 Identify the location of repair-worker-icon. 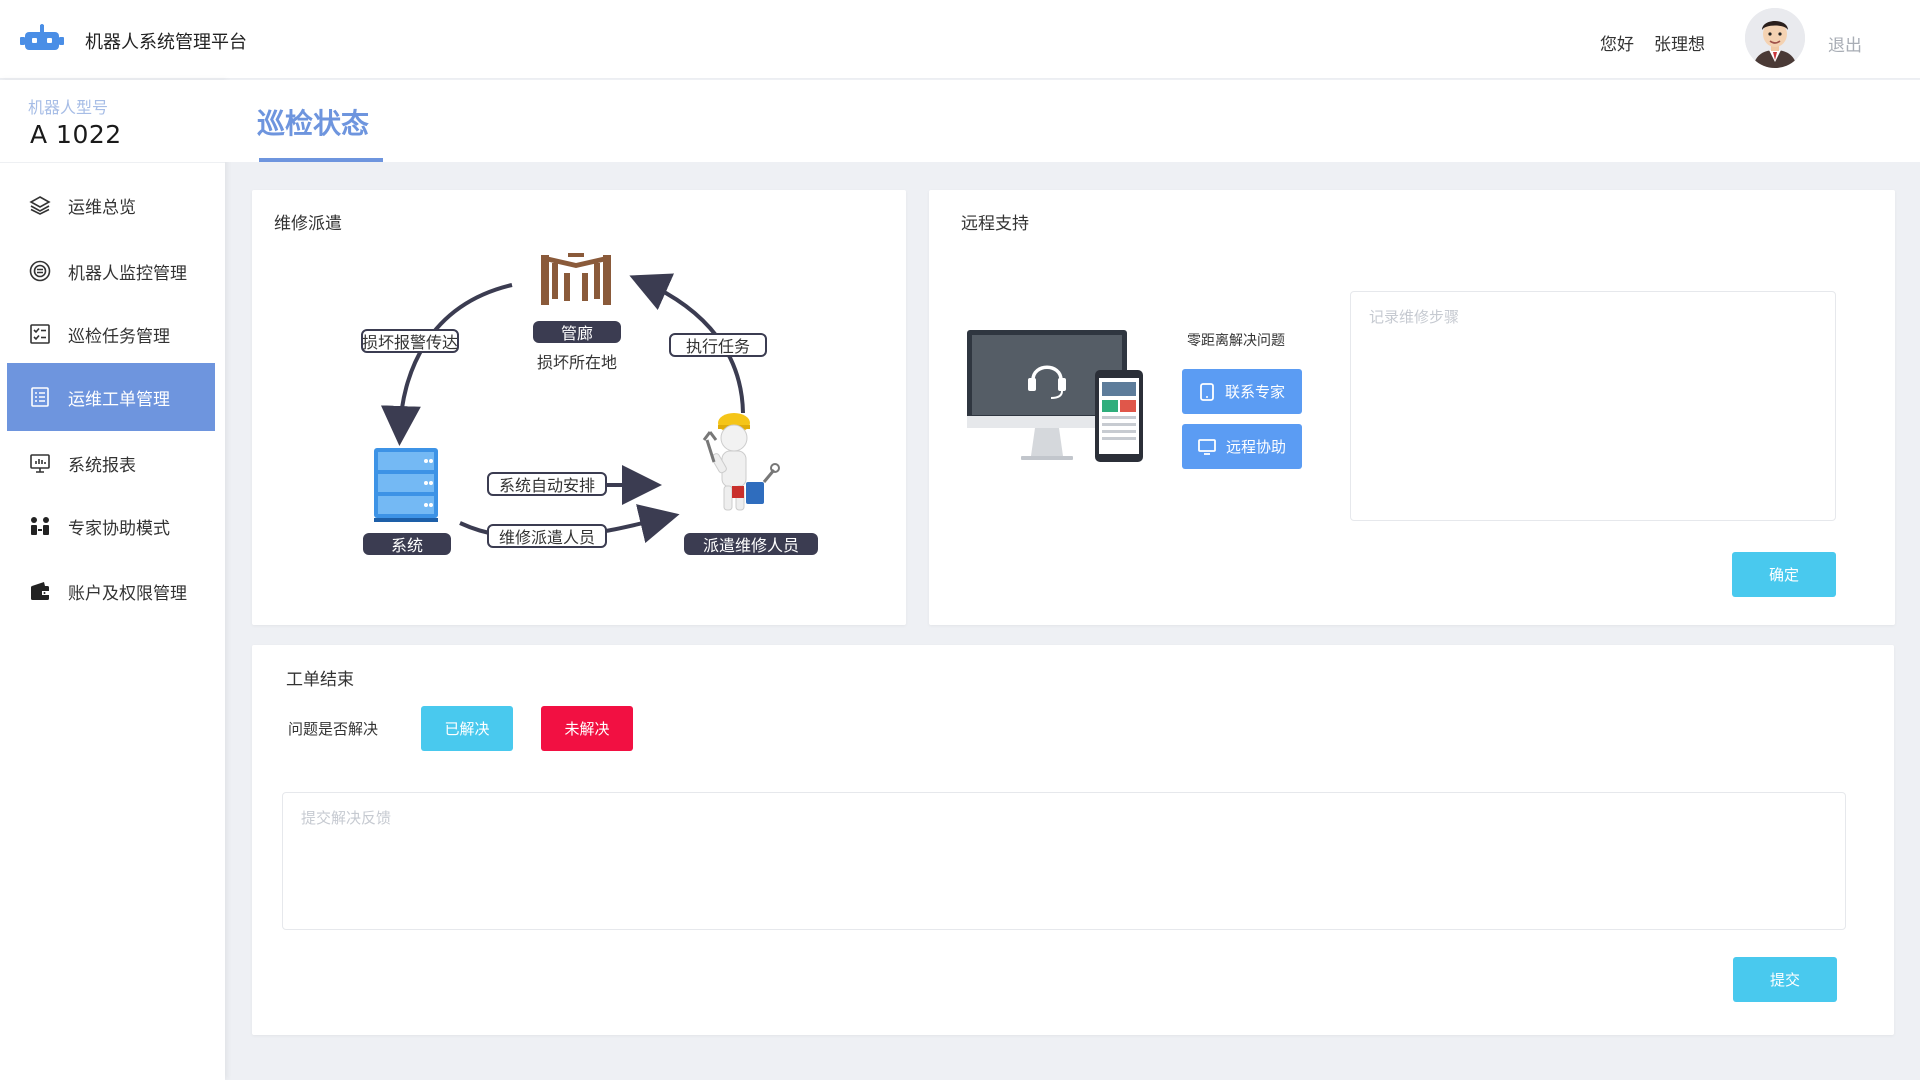
(741, 462).